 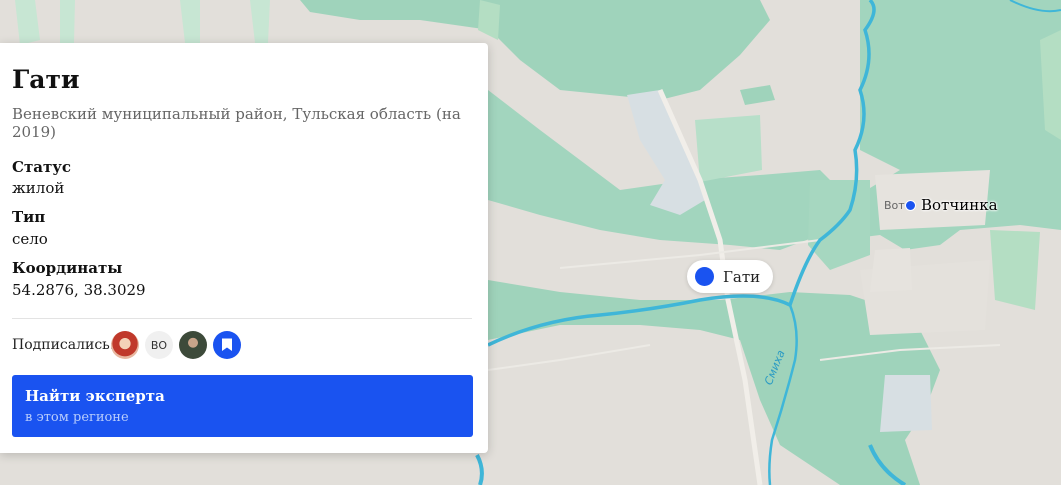 I want to click on coordinates-value: 54.2876, 38.3029, so click(x=79, y=290).